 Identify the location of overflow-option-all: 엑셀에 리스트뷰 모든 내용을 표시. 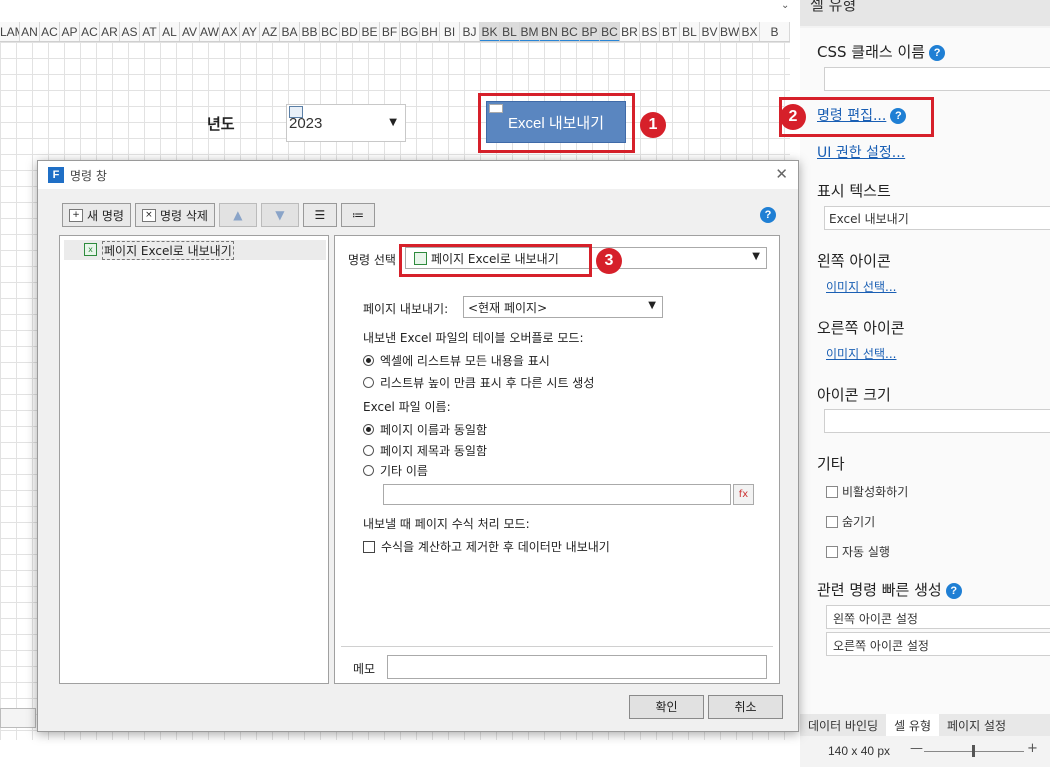
(456, 360).